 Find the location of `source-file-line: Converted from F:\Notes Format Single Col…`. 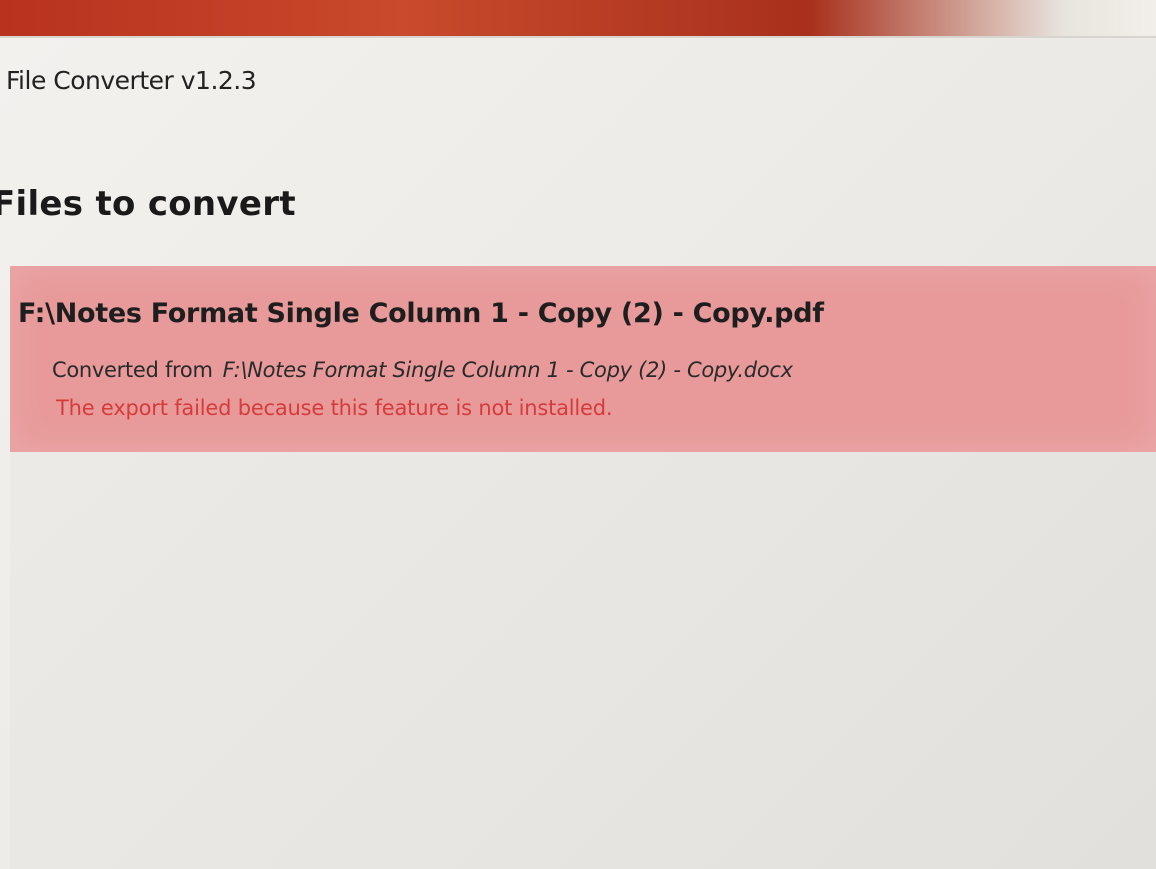

source-file-line: Converted from F:\Notes Format Single Col… is located at coordinates (422, 370).